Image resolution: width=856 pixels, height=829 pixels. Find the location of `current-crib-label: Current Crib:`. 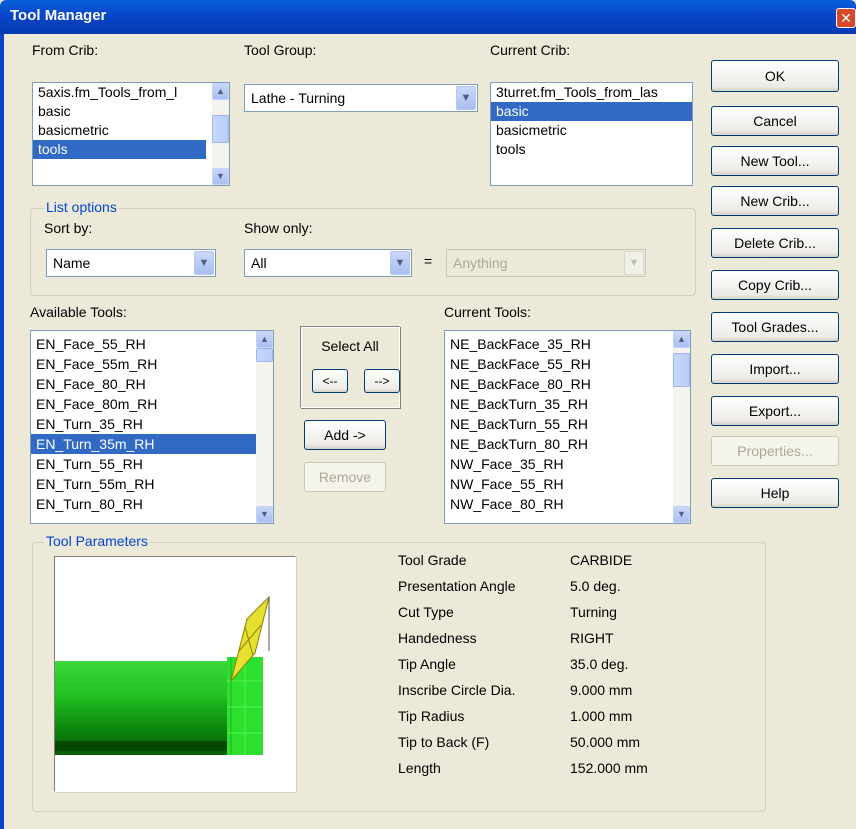

current-crib-label: Current Crib: is located at coordinates (530, 50).